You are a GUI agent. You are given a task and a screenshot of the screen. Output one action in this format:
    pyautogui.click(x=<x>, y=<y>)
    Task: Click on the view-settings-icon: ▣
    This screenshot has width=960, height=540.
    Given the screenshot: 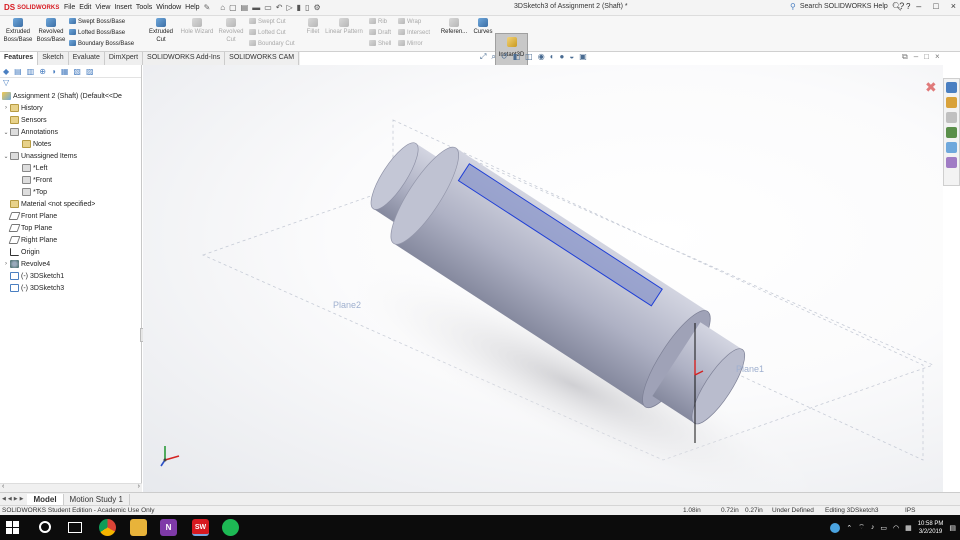 What is the action you would take?
    pyautogui.click(x=583, y=57)
    